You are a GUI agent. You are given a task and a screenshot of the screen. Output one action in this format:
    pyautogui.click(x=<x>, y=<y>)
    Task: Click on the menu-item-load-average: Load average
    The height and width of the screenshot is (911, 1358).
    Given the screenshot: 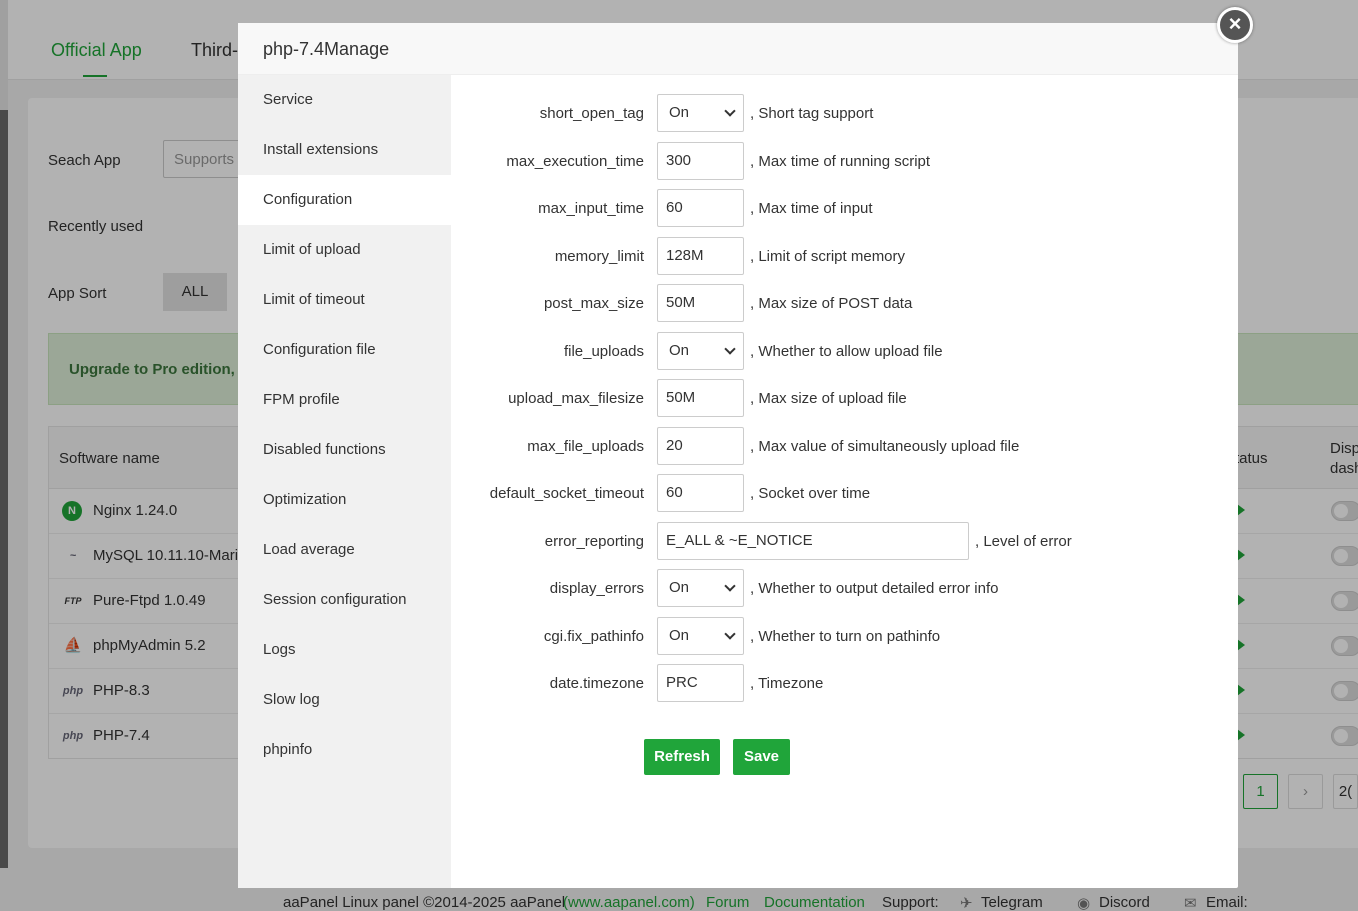 What is the action you would take?
    pyautogui.click(x=344, y=550)
    